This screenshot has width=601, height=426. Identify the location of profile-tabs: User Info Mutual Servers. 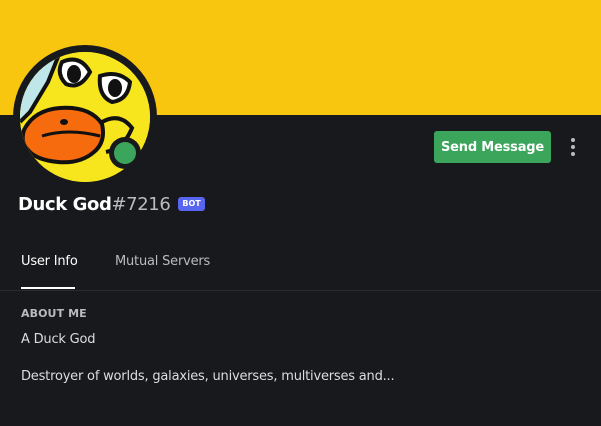
(300, 265).